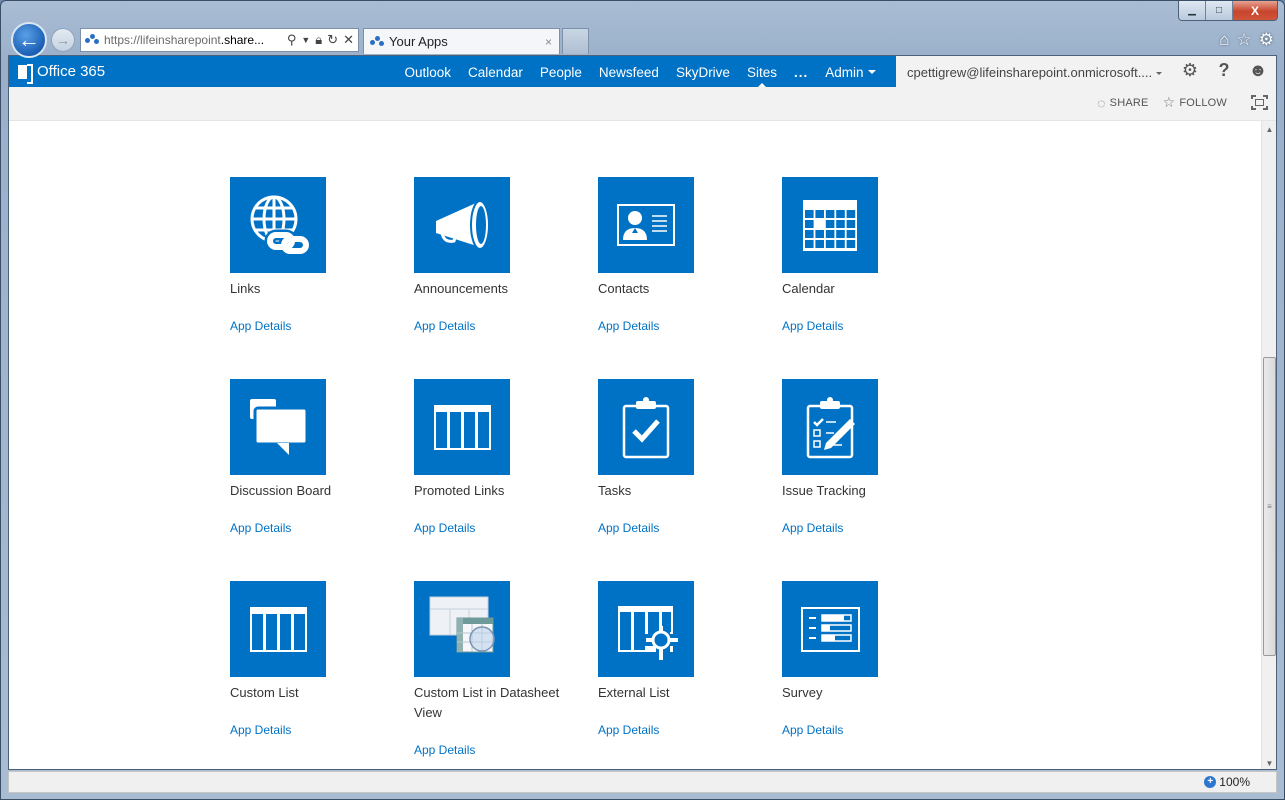 This screenshot has width=1285, height=800. Describe the element at coordinates (1192, 10) in the screenshot. I see `minimize-button: ▁` at that location.